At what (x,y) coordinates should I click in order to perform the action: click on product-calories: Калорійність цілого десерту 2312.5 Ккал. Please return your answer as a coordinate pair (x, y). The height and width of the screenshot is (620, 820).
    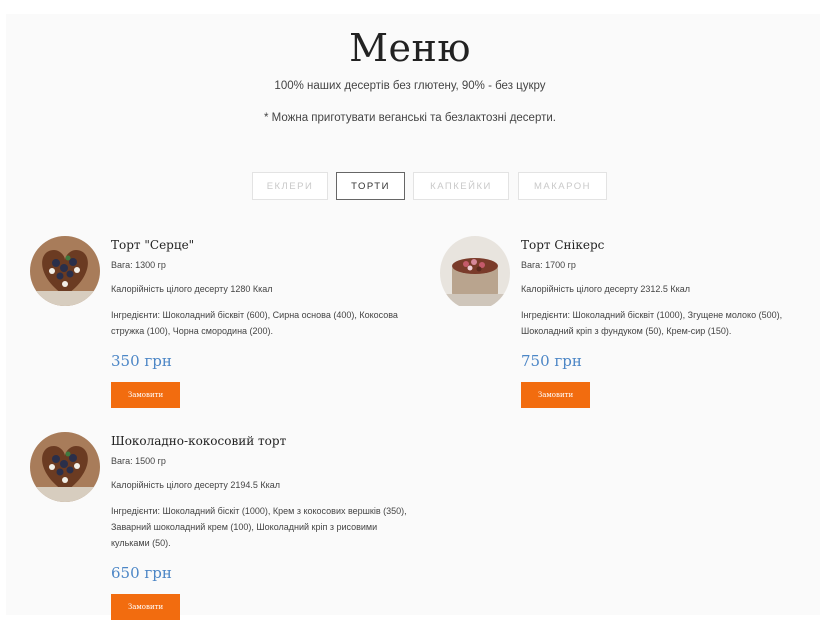
    Looking at the image, I should click on (605, 289).